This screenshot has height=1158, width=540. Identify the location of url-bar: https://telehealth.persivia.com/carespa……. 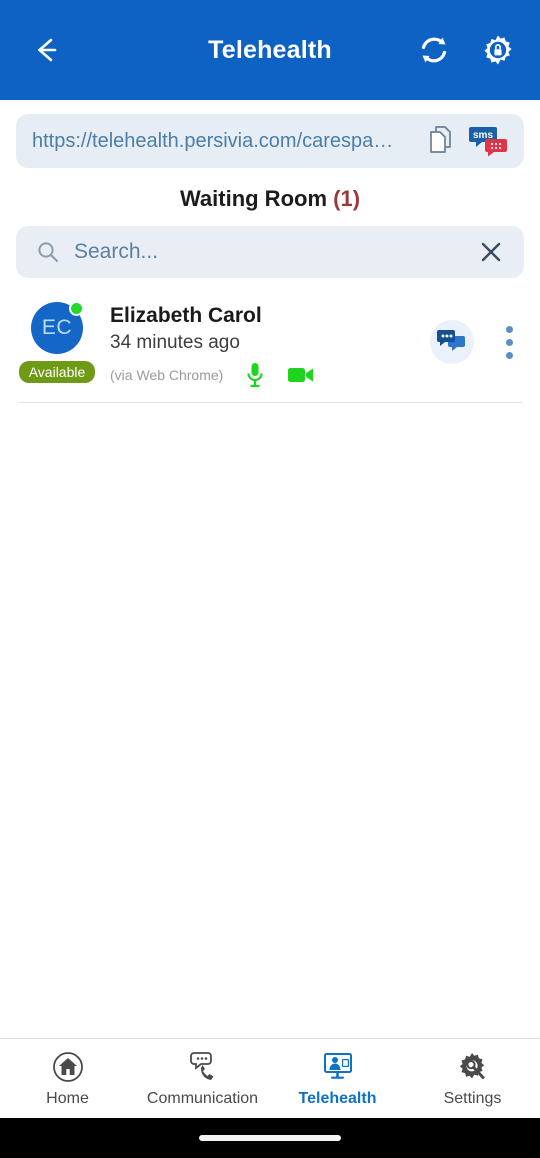
(270, 141).